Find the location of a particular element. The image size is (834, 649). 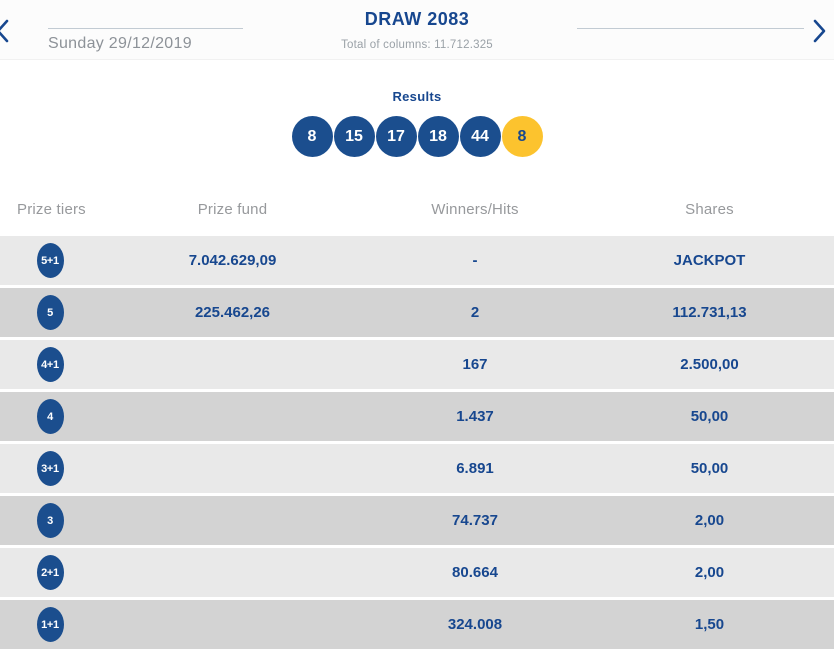

table-row: 4 1.437 50,00 is located at coordinates (417, 416).